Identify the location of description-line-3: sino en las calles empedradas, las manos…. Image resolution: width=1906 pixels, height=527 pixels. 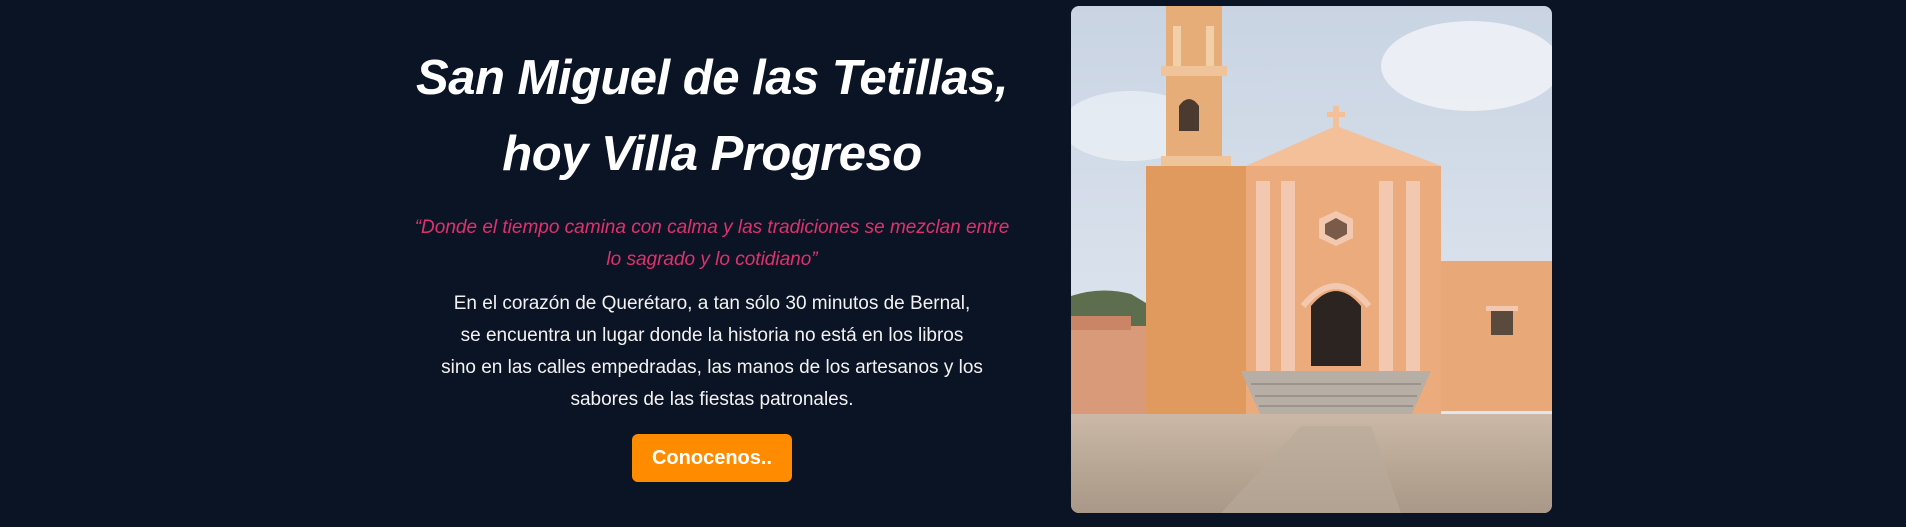
(712, 367).